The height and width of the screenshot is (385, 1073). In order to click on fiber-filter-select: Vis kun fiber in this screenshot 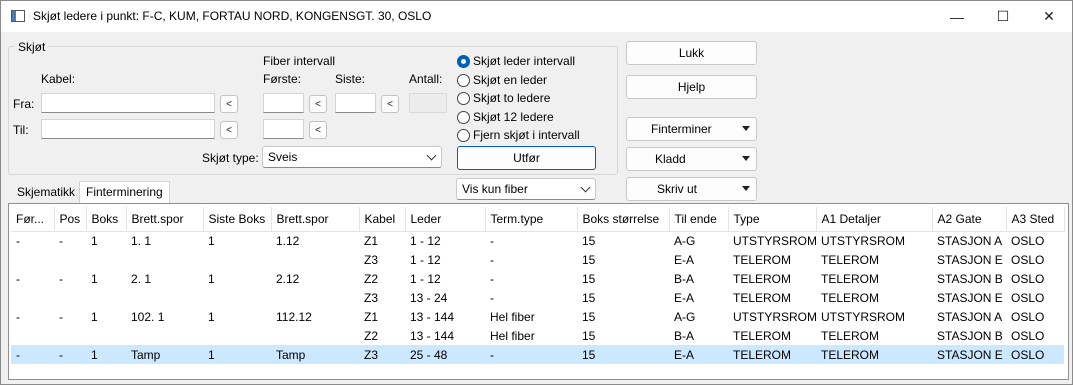, I will do `click(526, 189)`.